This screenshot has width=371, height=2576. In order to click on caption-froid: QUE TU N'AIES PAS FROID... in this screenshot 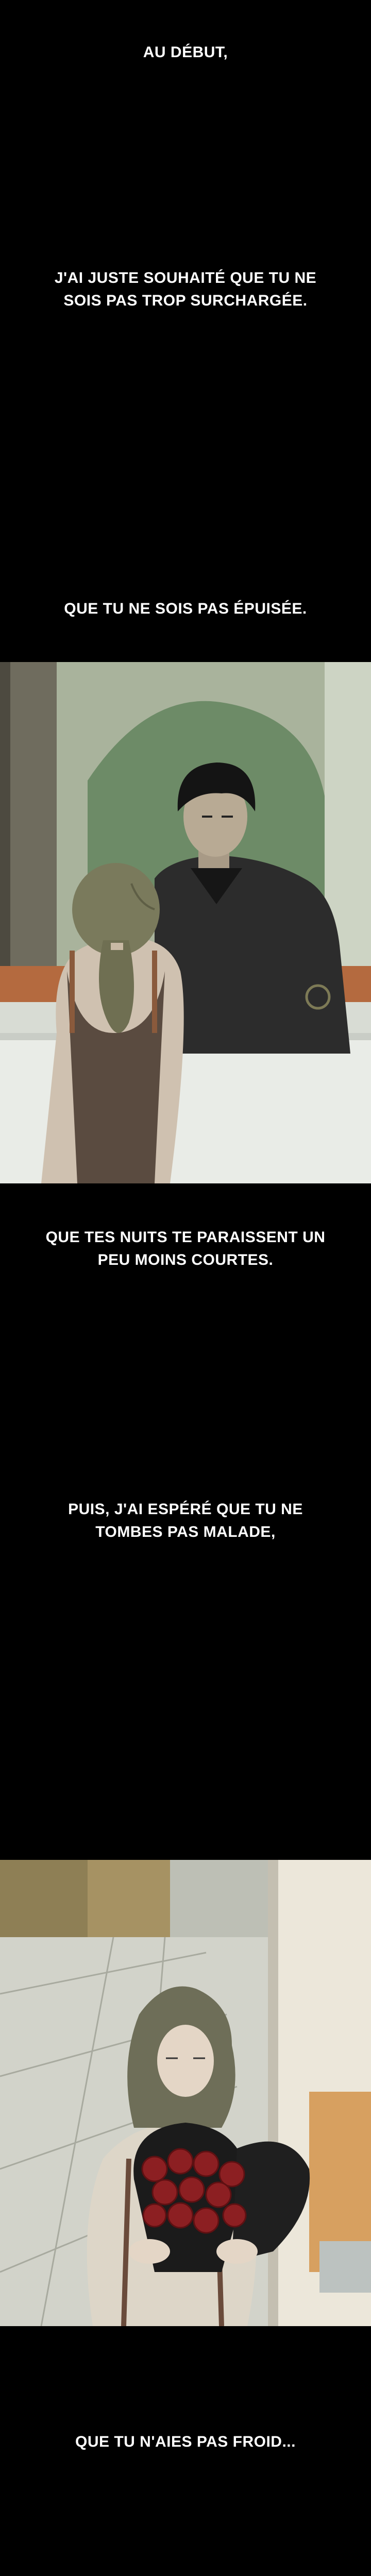, I will do `click(185, 2441)`.